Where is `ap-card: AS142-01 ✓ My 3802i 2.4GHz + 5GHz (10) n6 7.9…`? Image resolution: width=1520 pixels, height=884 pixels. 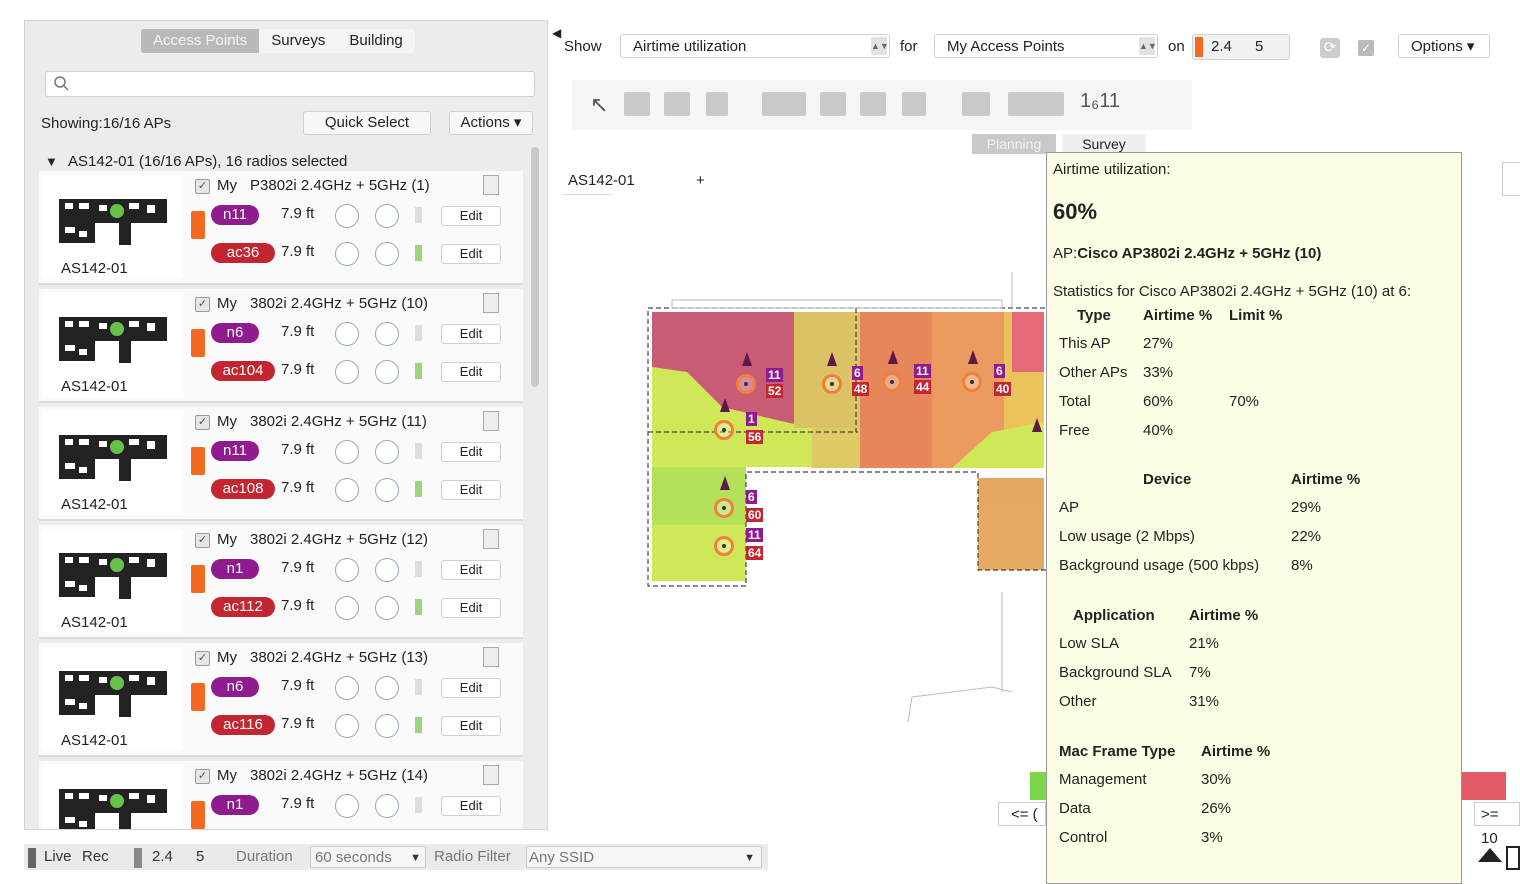
ap-card: AS142-01 ✓ My 3802i 2.4GHz + 5GHz (10) n6 7.9… is located at coordinates (281, 346).